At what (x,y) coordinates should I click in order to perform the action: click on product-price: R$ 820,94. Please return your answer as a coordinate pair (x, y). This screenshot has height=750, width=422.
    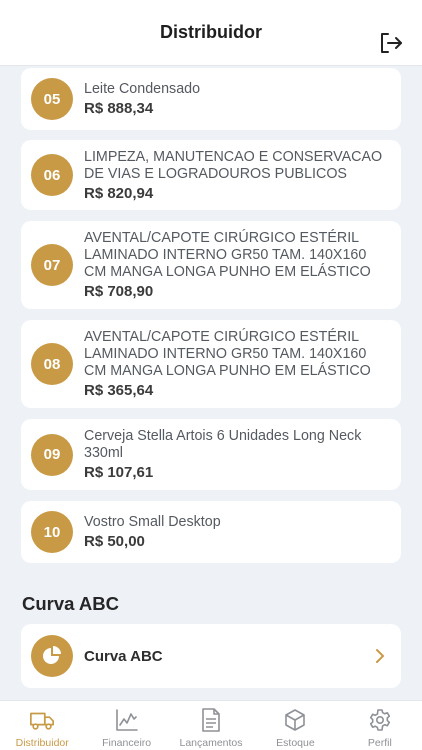
    Looking at the image, I should click on (119, 193).